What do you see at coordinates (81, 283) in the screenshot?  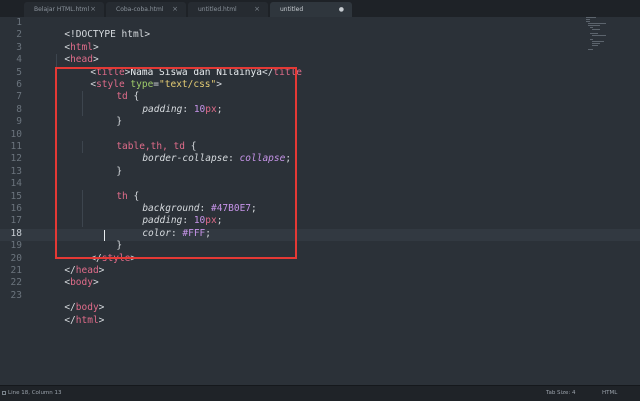 I see `code-line: <body>` at bounding box center [81, 283].